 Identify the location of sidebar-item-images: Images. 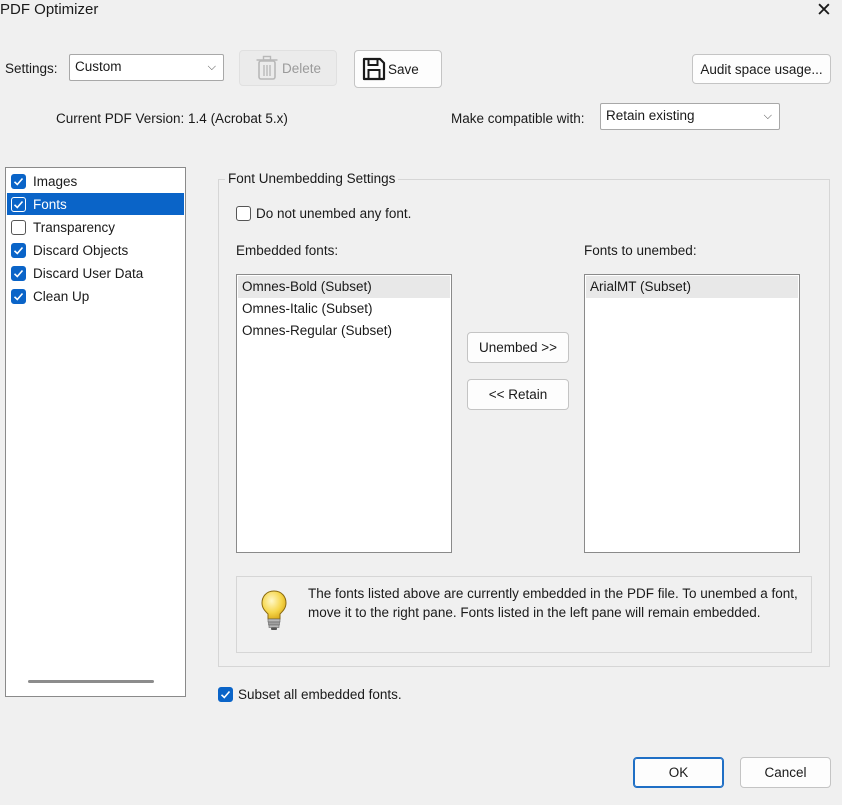
(95, 181).